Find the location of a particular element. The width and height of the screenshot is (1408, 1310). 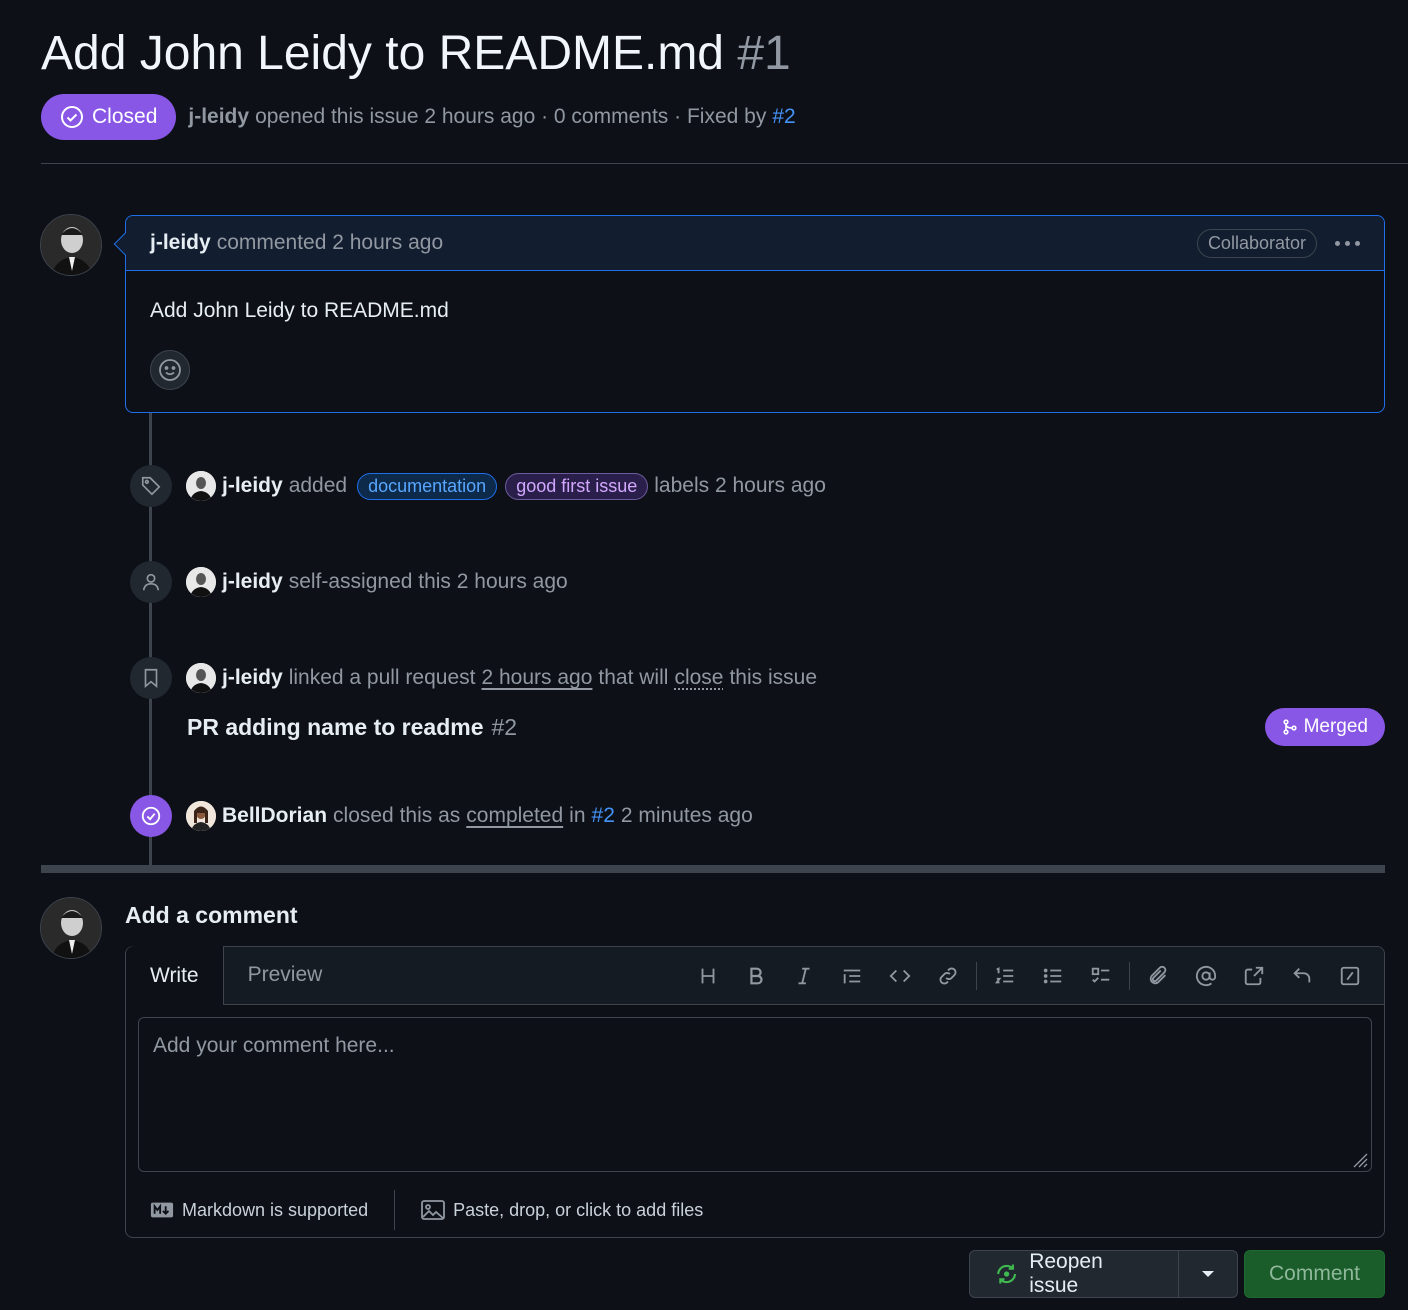

event-text-2: that will is located at coordinates (633, 677).